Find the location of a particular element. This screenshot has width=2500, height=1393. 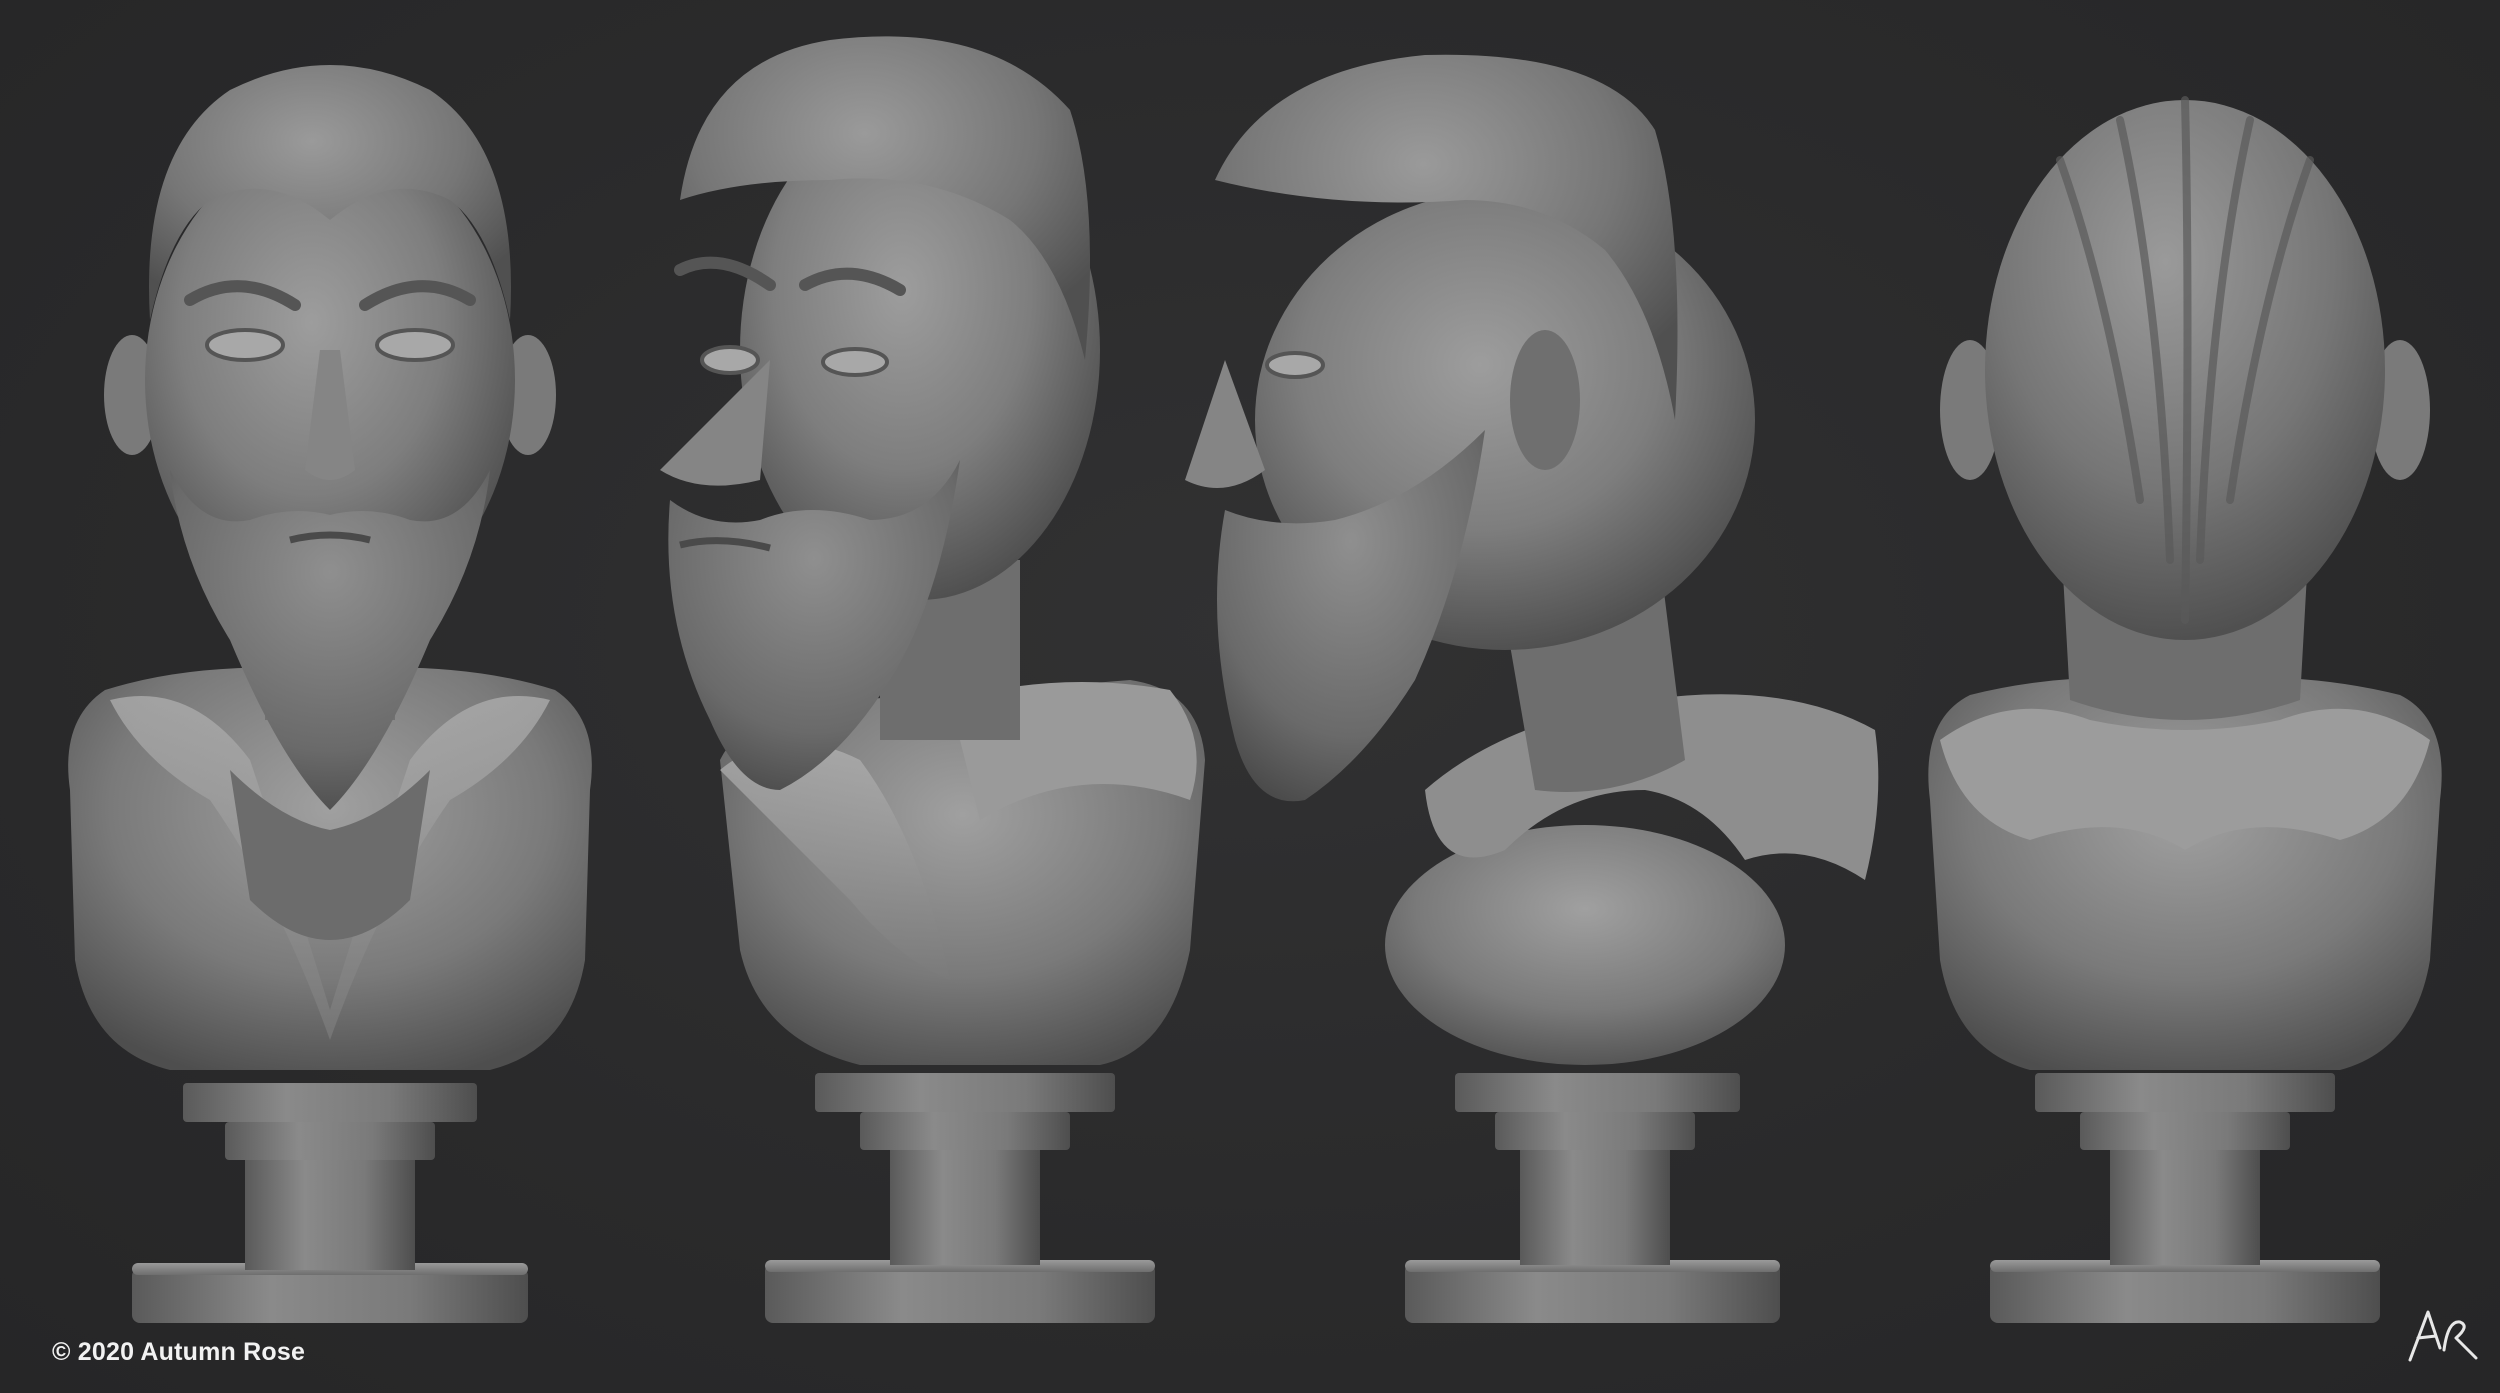

copyright-notice: © 2020 Autumn Rose is located at coordinates (179, 1352).